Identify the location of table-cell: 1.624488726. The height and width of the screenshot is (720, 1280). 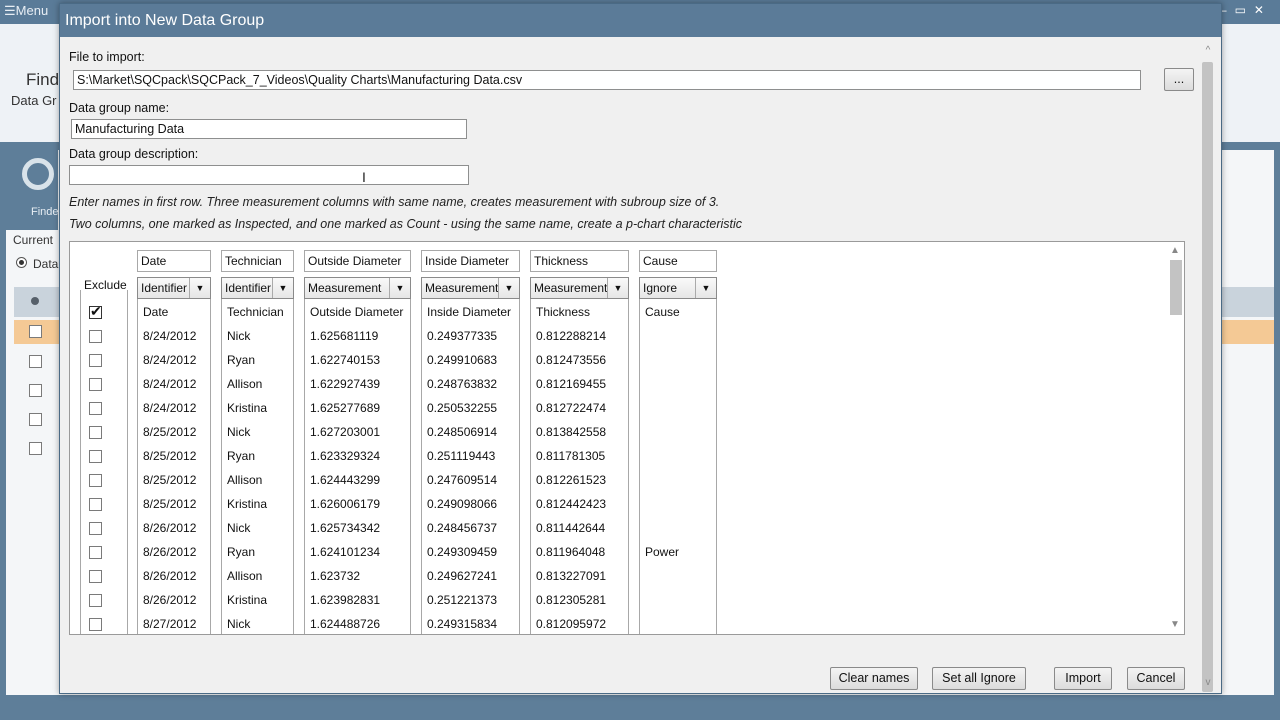
(345, 624).